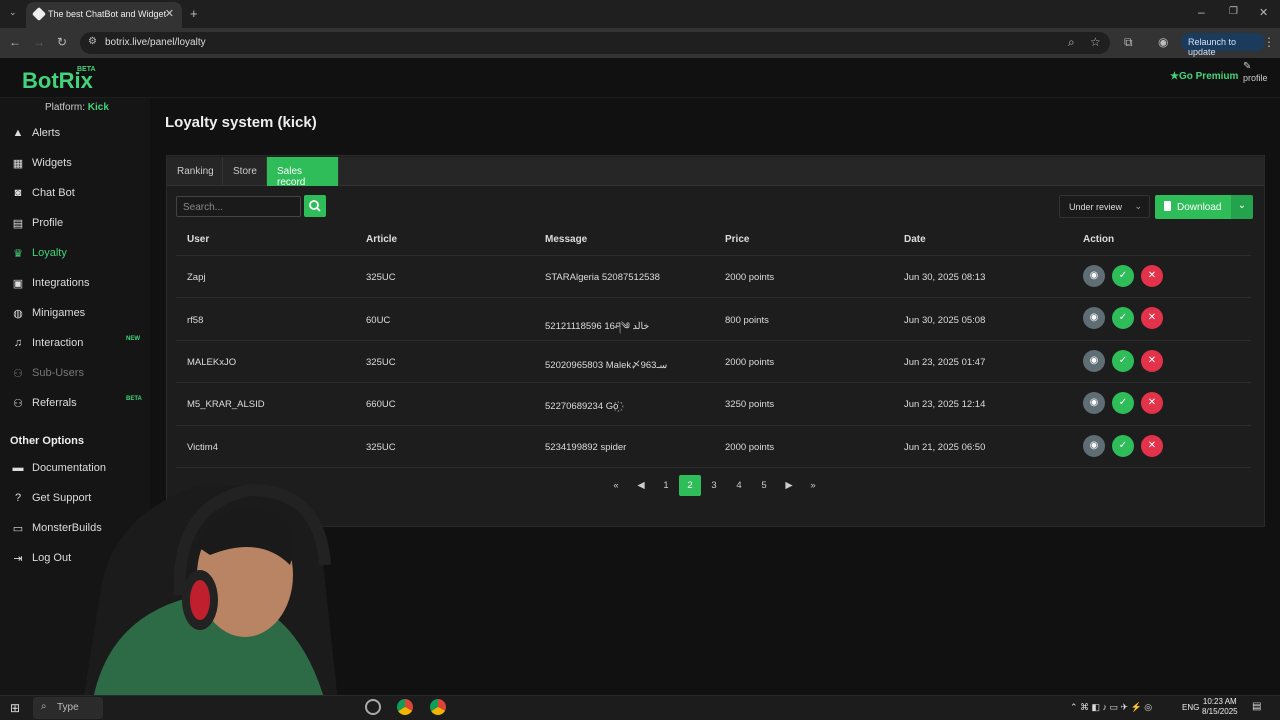 This screenshot has width=1280, height=720. I want to click on browser-menu-icon: ⋮, so click(1269, 42).